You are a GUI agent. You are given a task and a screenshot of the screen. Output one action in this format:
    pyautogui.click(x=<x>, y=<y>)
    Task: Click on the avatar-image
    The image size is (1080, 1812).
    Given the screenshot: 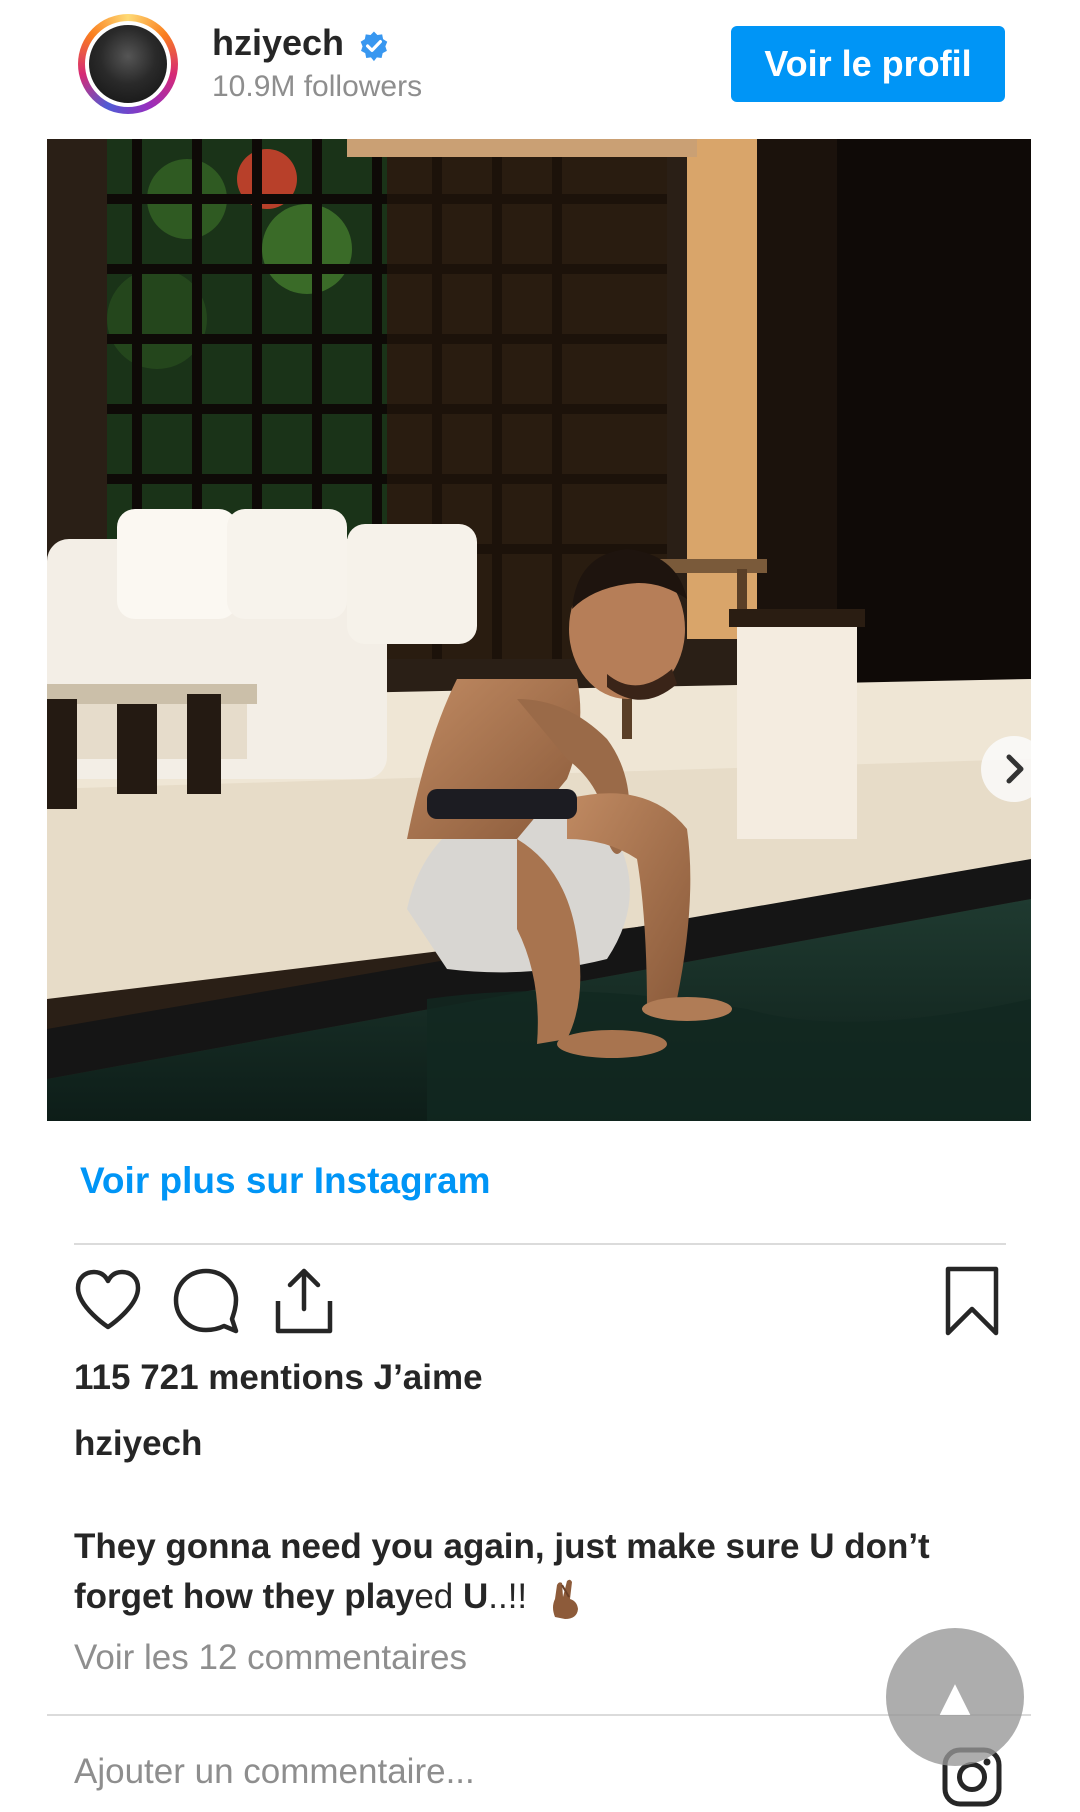 What is the action you would take?
    pyautogui.click(x=128, y=64)
    